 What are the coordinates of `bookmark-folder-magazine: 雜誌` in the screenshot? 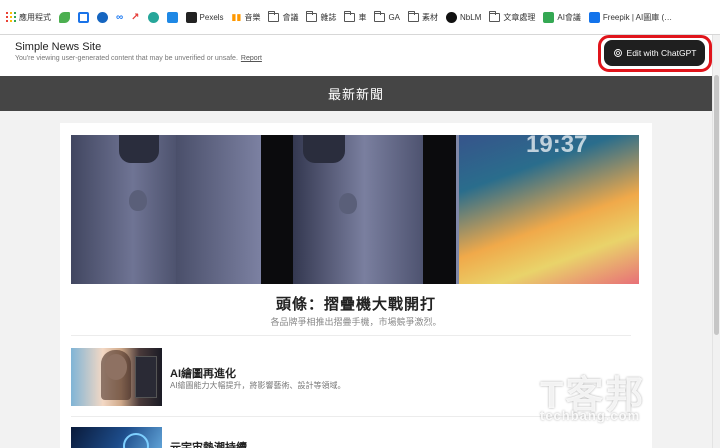 It's located at (321, 16).